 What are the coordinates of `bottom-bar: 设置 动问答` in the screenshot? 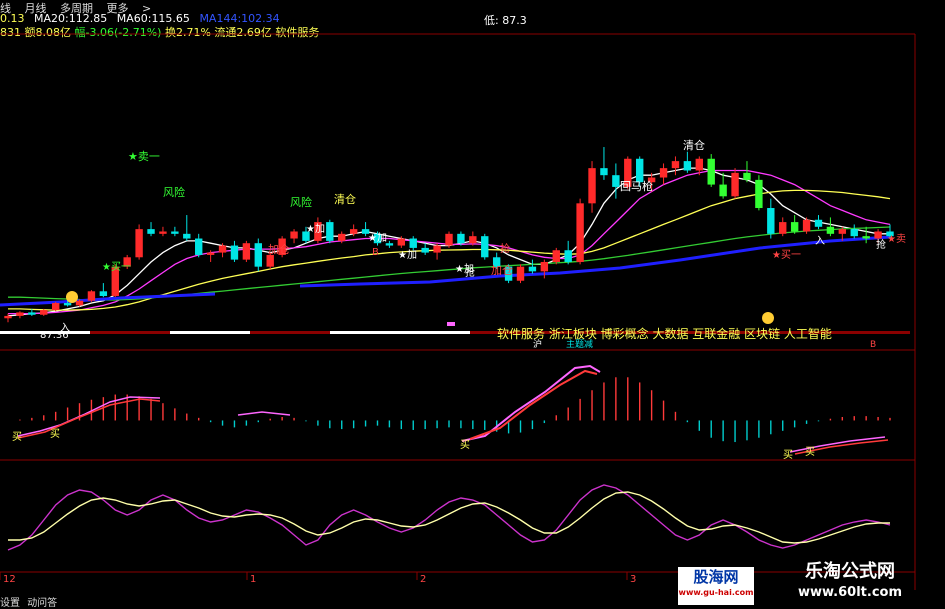 It's located at (28, 601).